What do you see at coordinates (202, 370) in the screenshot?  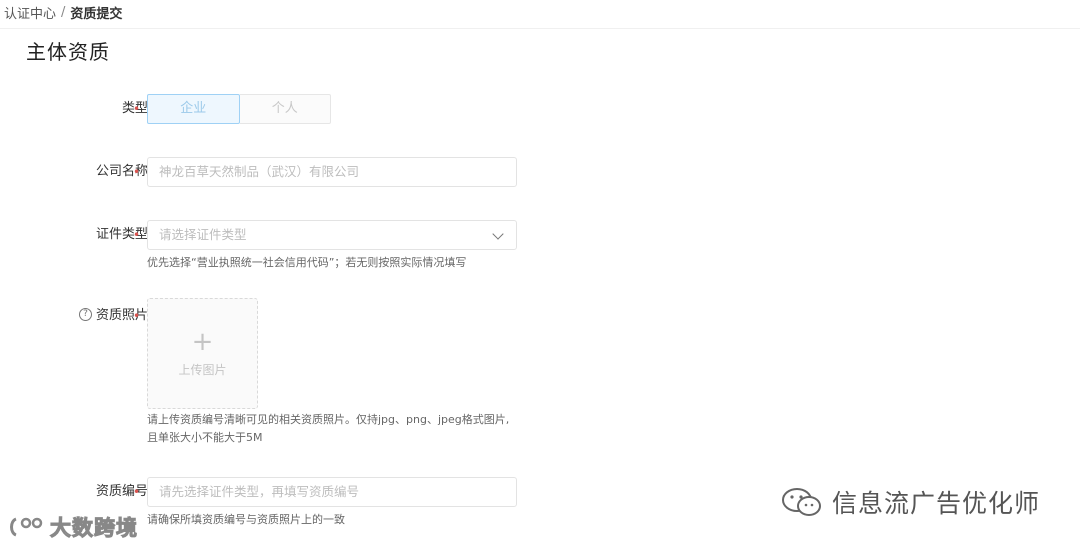 I see `upload-image-label: 上传图片` at bounding box center [202, 370].